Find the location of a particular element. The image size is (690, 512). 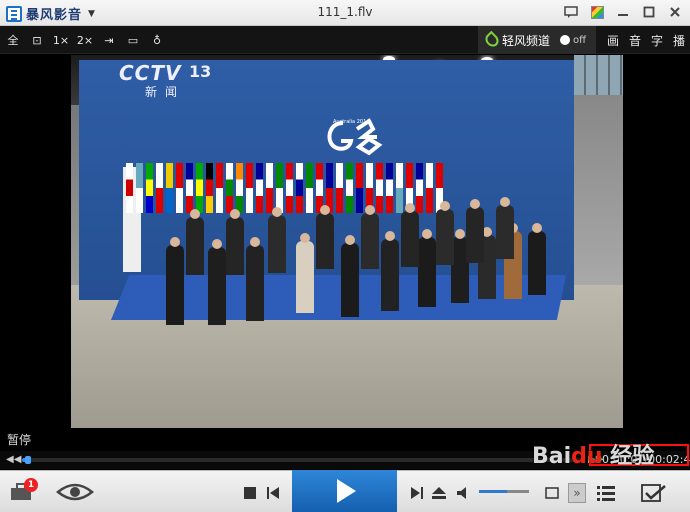

app-name: 暴风影音 is located at coordinates (54, 15).